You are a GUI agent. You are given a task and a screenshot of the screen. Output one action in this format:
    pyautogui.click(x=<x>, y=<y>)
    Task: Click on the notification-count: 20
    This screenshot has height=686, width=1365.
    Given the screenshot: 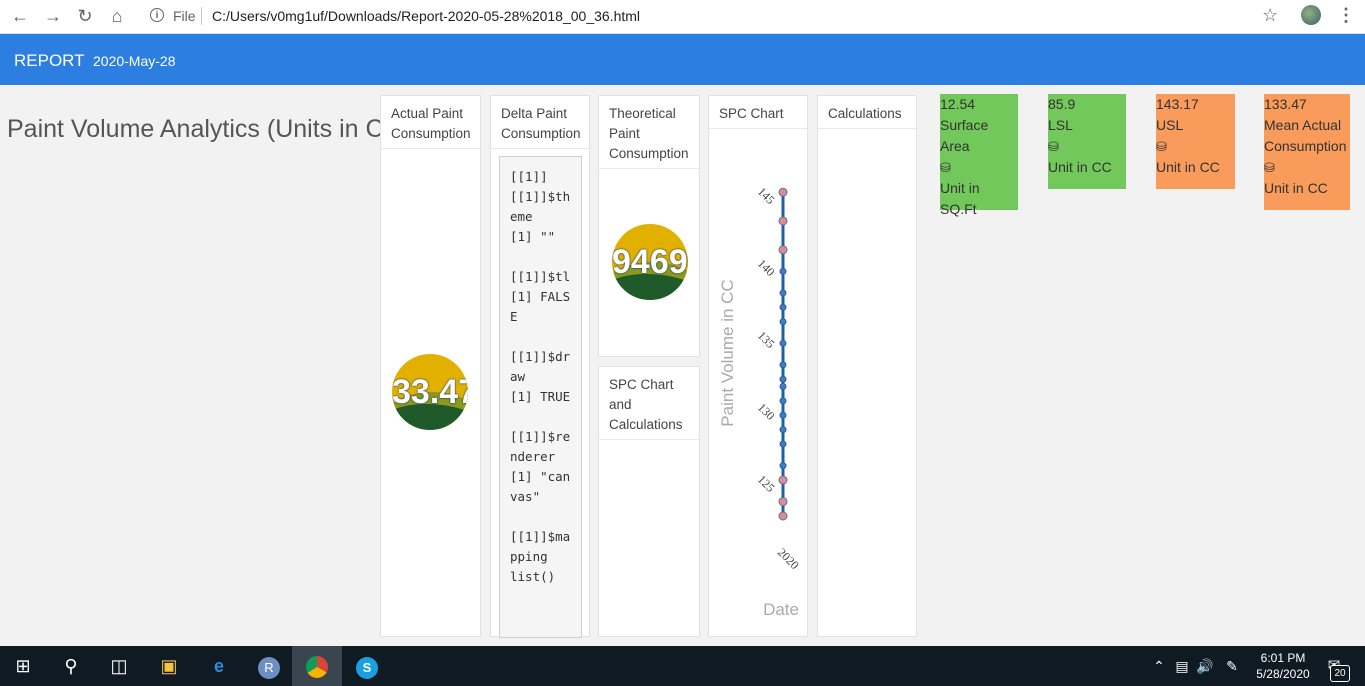 What is the action you would take?
    pyautogui.click(x=1340, y=673)
    